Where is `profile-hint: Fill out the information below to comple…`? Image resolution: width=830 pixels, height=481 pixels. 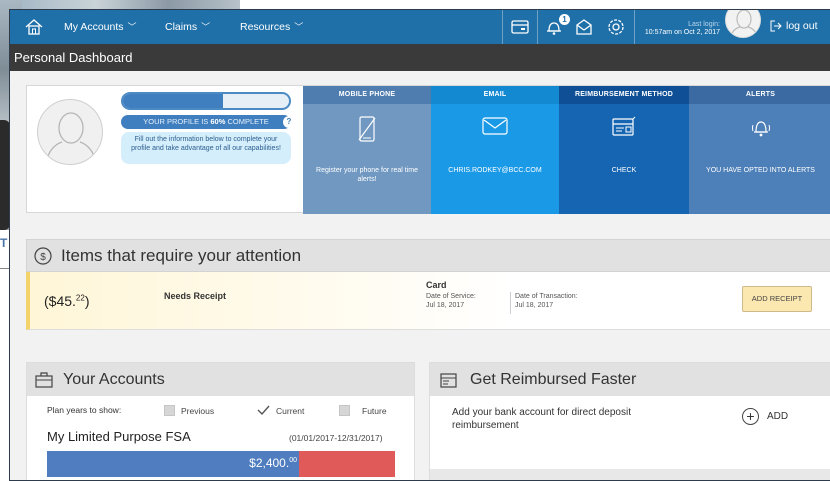
profile-hint: Fill out the information below to comple… is located at coordinates (206, 148).